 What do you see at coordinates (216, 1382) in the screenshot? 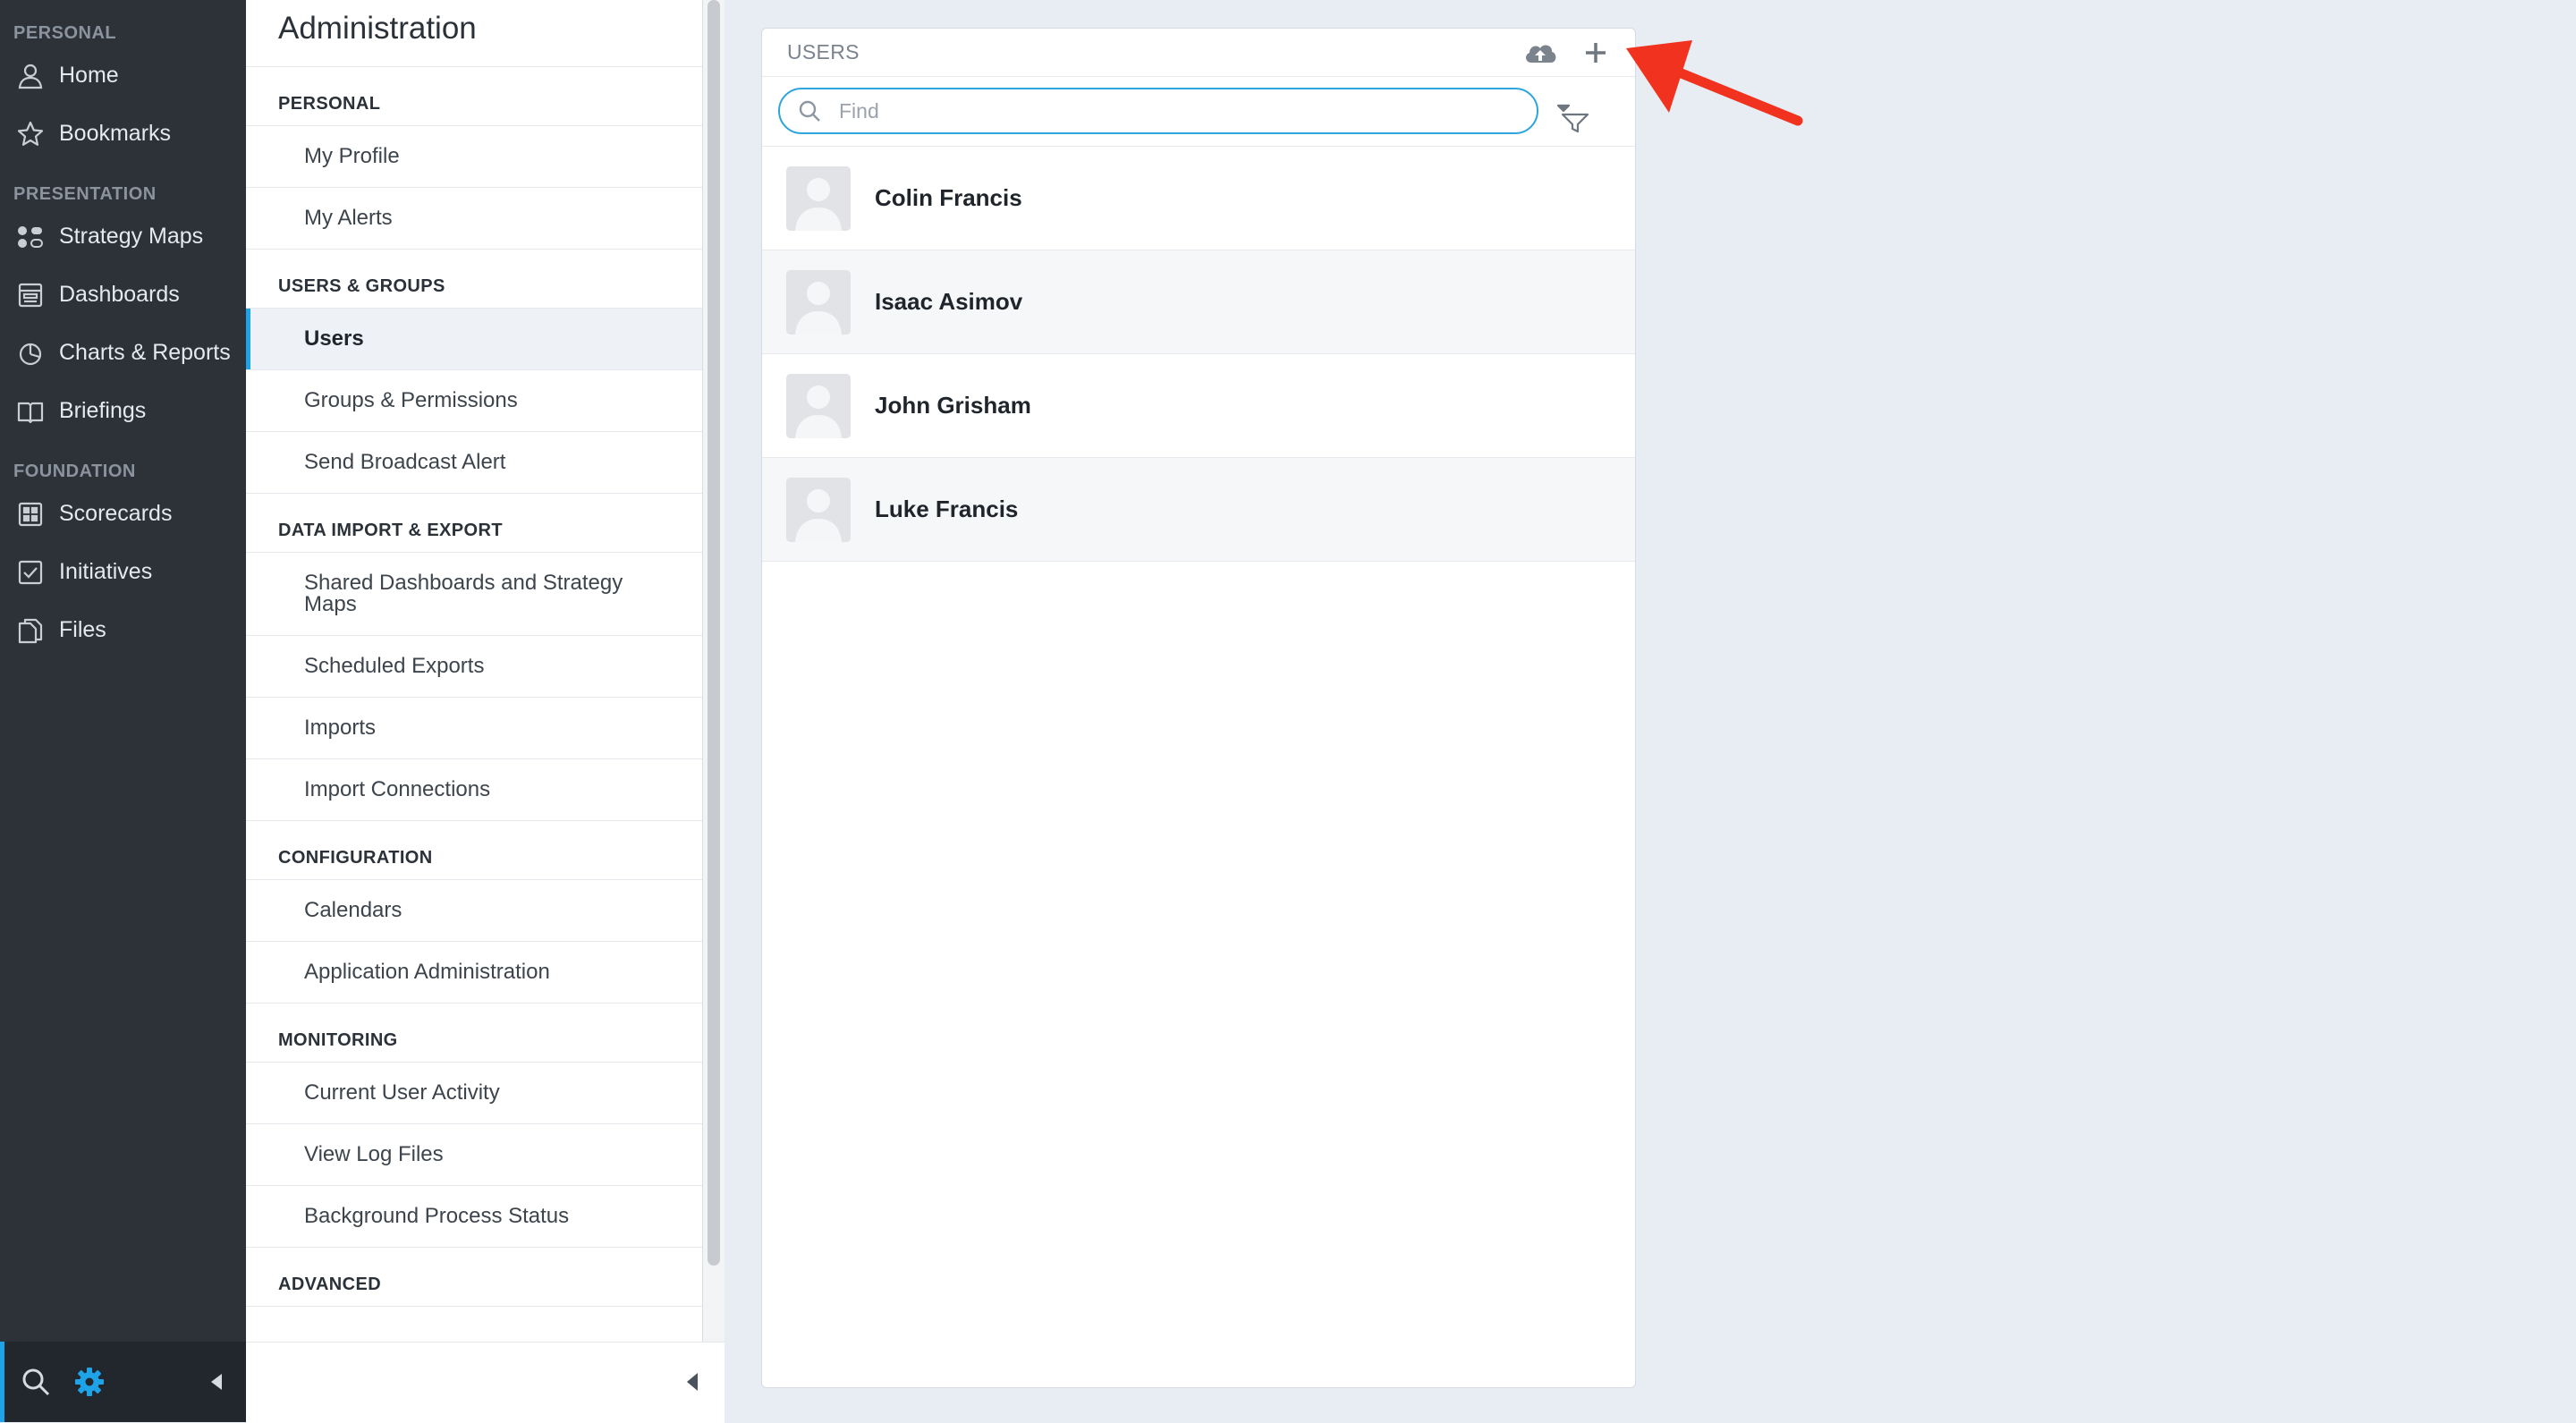
I see `collapse-nav-icon` at bounding box center [216, 1382].